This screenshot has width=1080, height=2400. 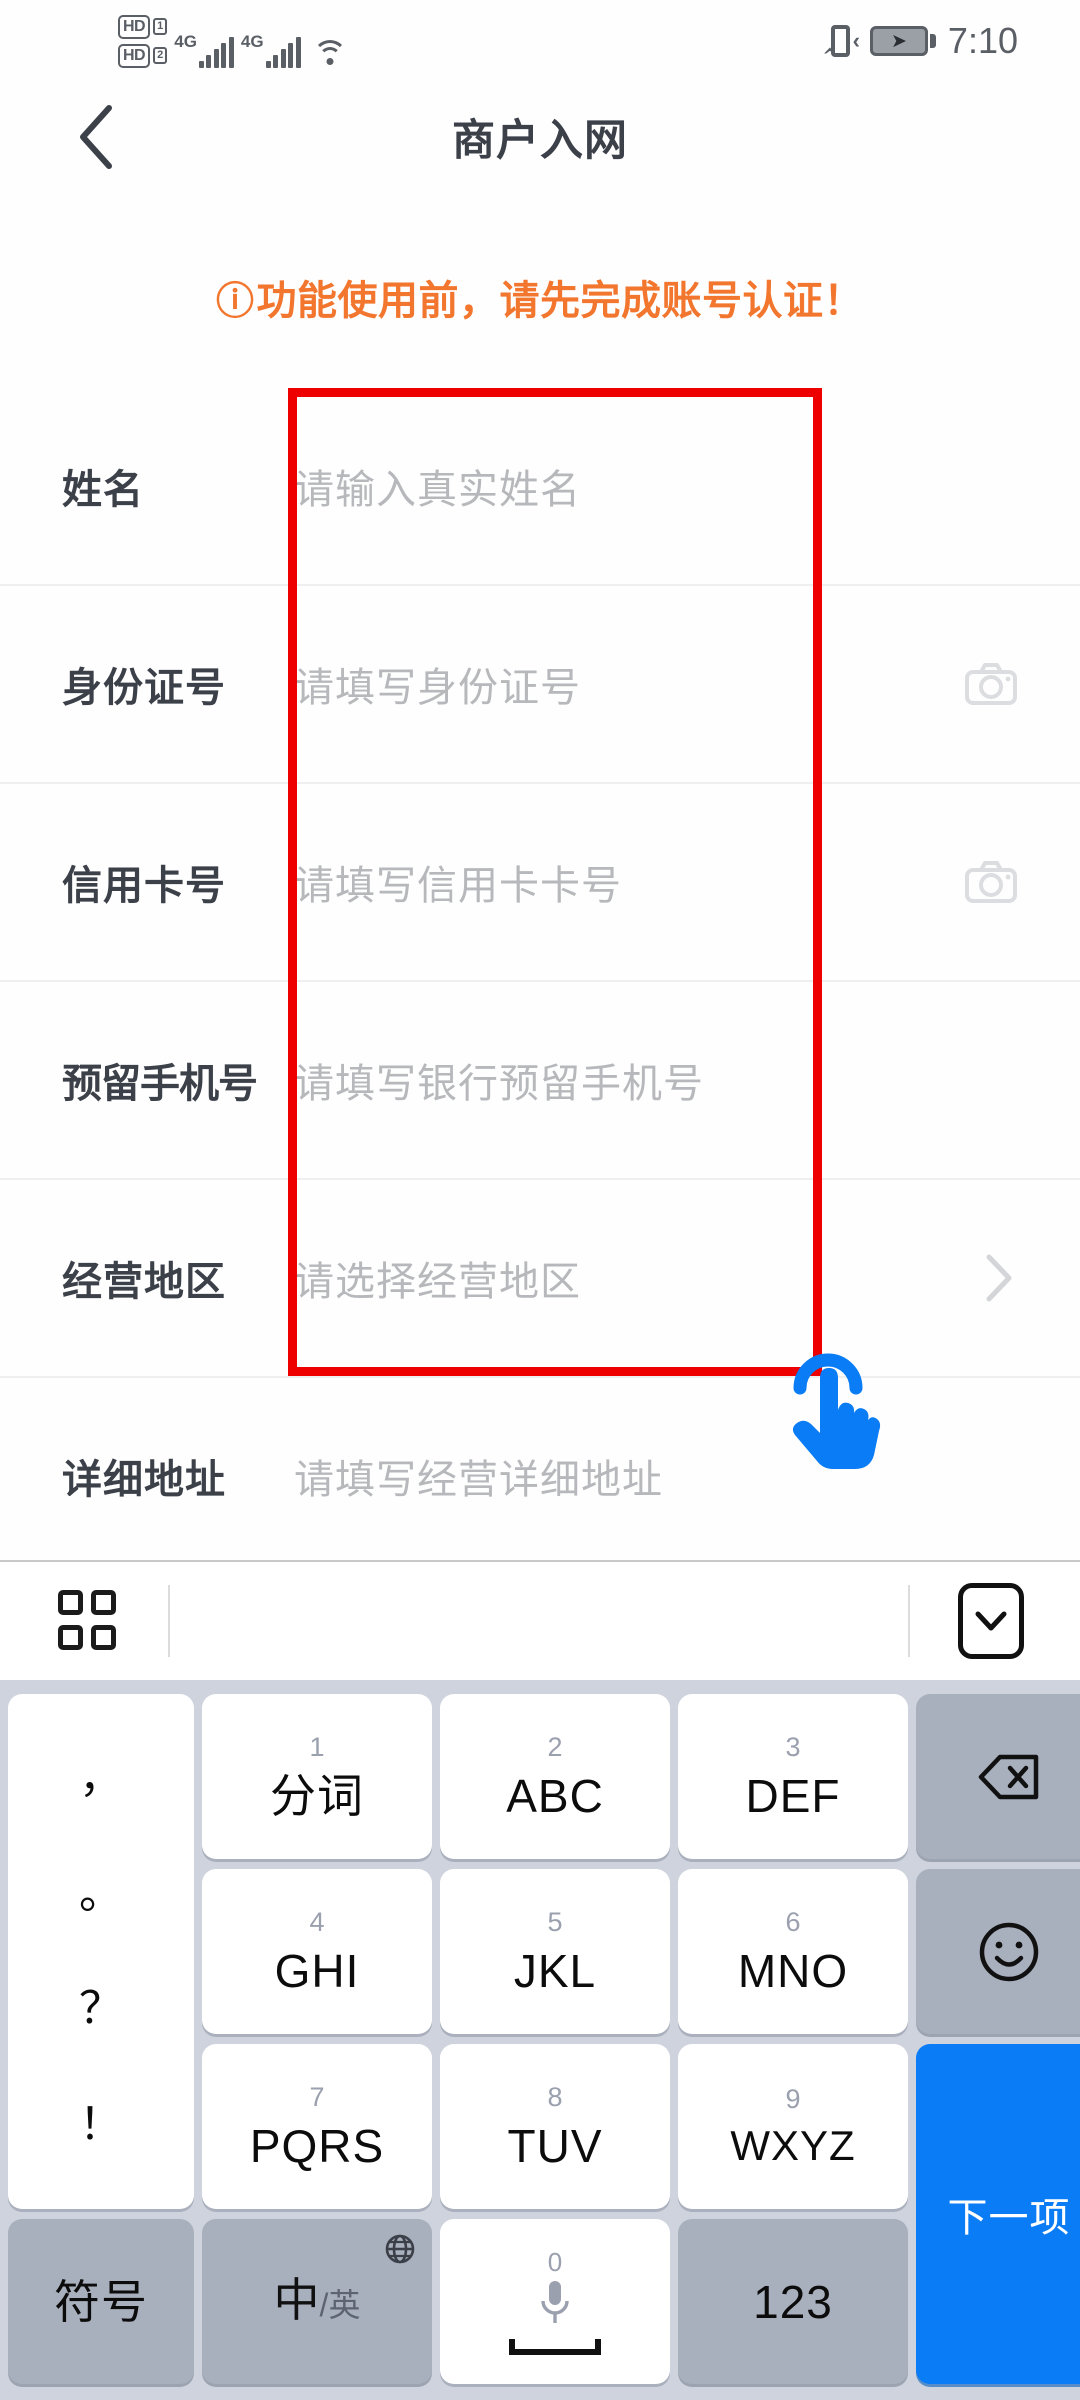 I want to click on credit-card-input: 请填写信用卡卡号, so click(x=458, y=882).